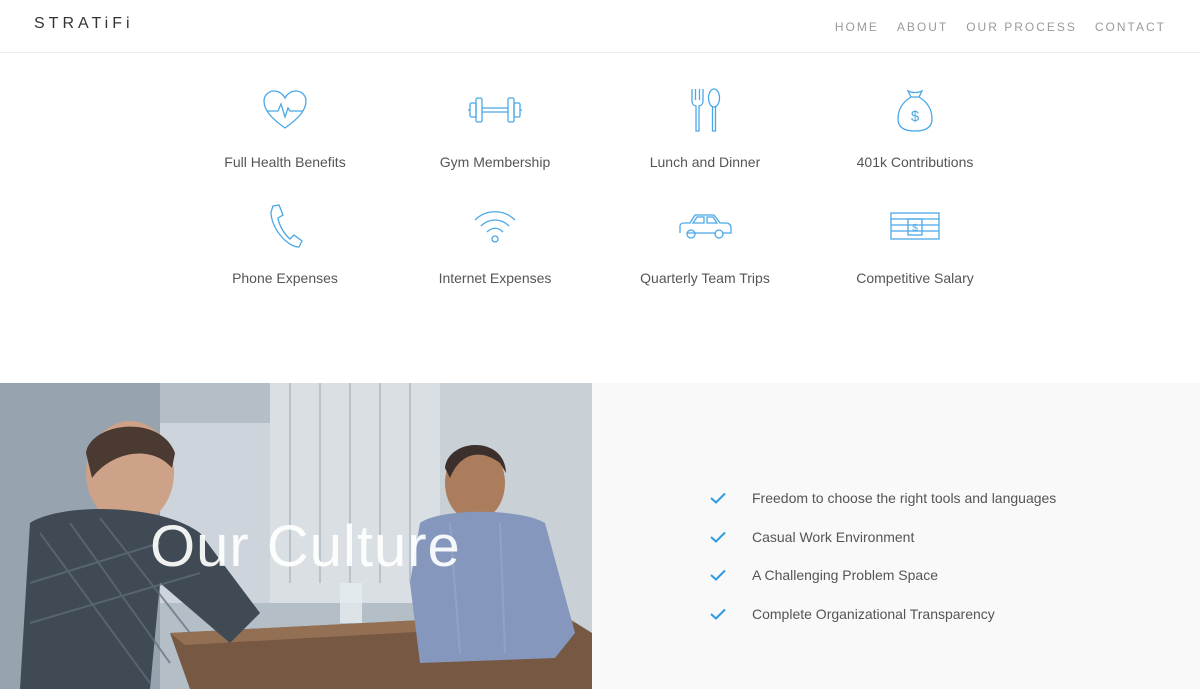 Image resolution: width=1200 pixels, height=689 pixels. I want to click on cash-stack-icon: $, so click(915, 226).